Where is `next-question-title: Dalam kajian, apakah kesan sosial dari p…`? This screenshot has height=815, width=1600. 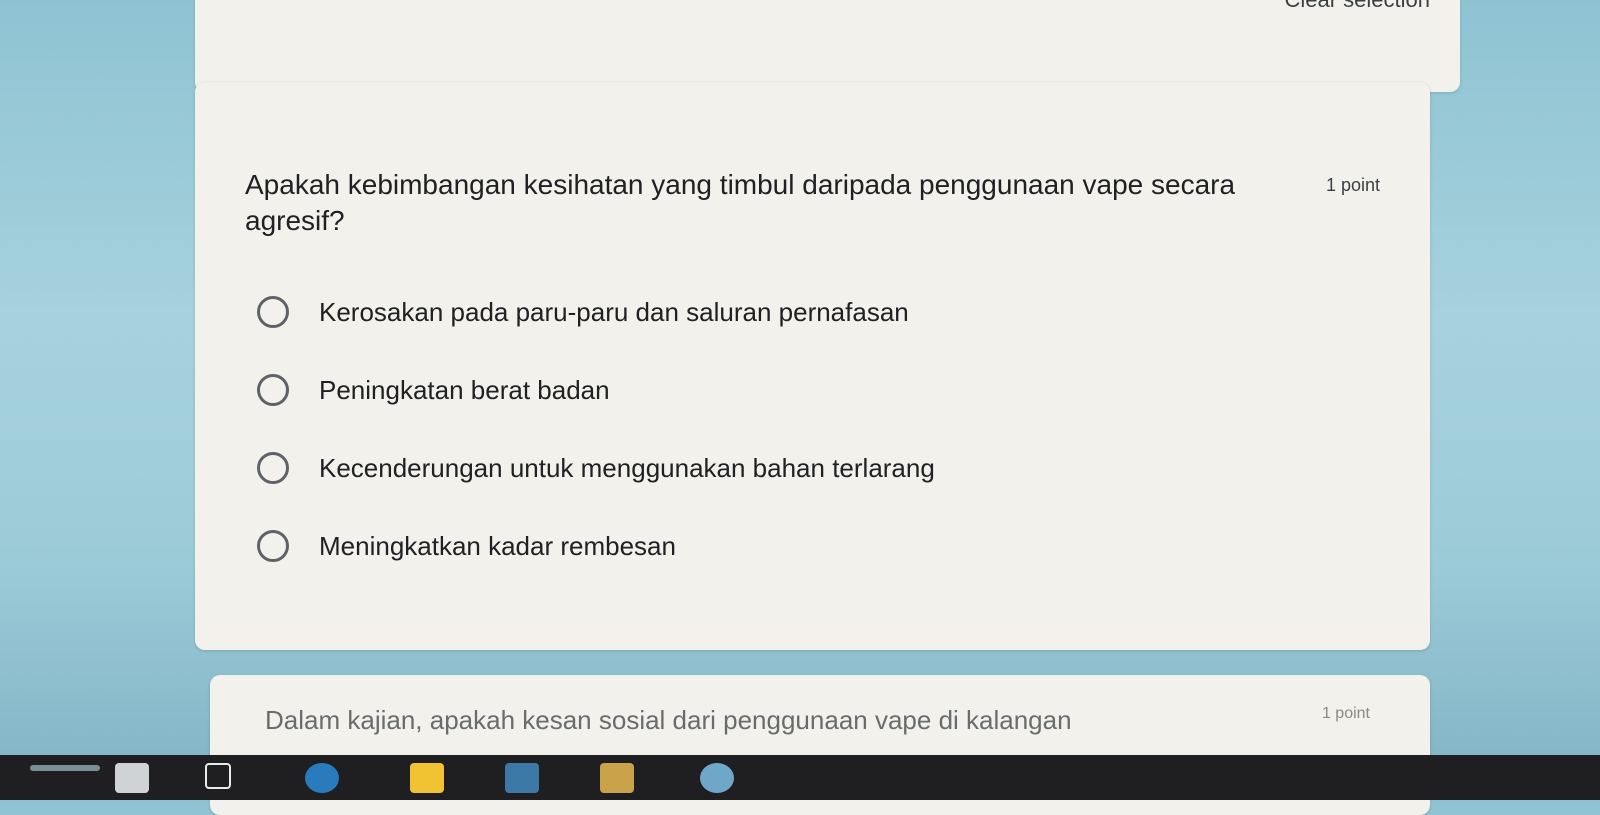
next-question-title: Dalam kajian, apakah kesan sosial dari p… is located at coordinates (668, 720).